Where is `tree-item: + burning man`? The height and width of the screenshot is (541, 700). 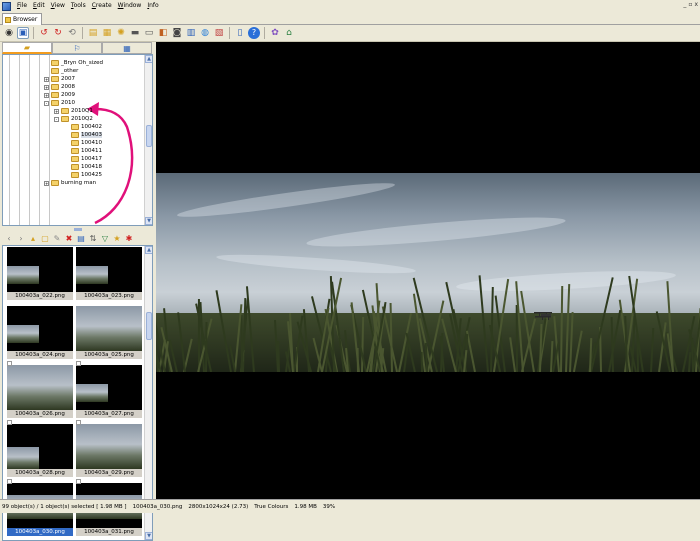
tree-item: + burning man is located at coordinates (70, 183).